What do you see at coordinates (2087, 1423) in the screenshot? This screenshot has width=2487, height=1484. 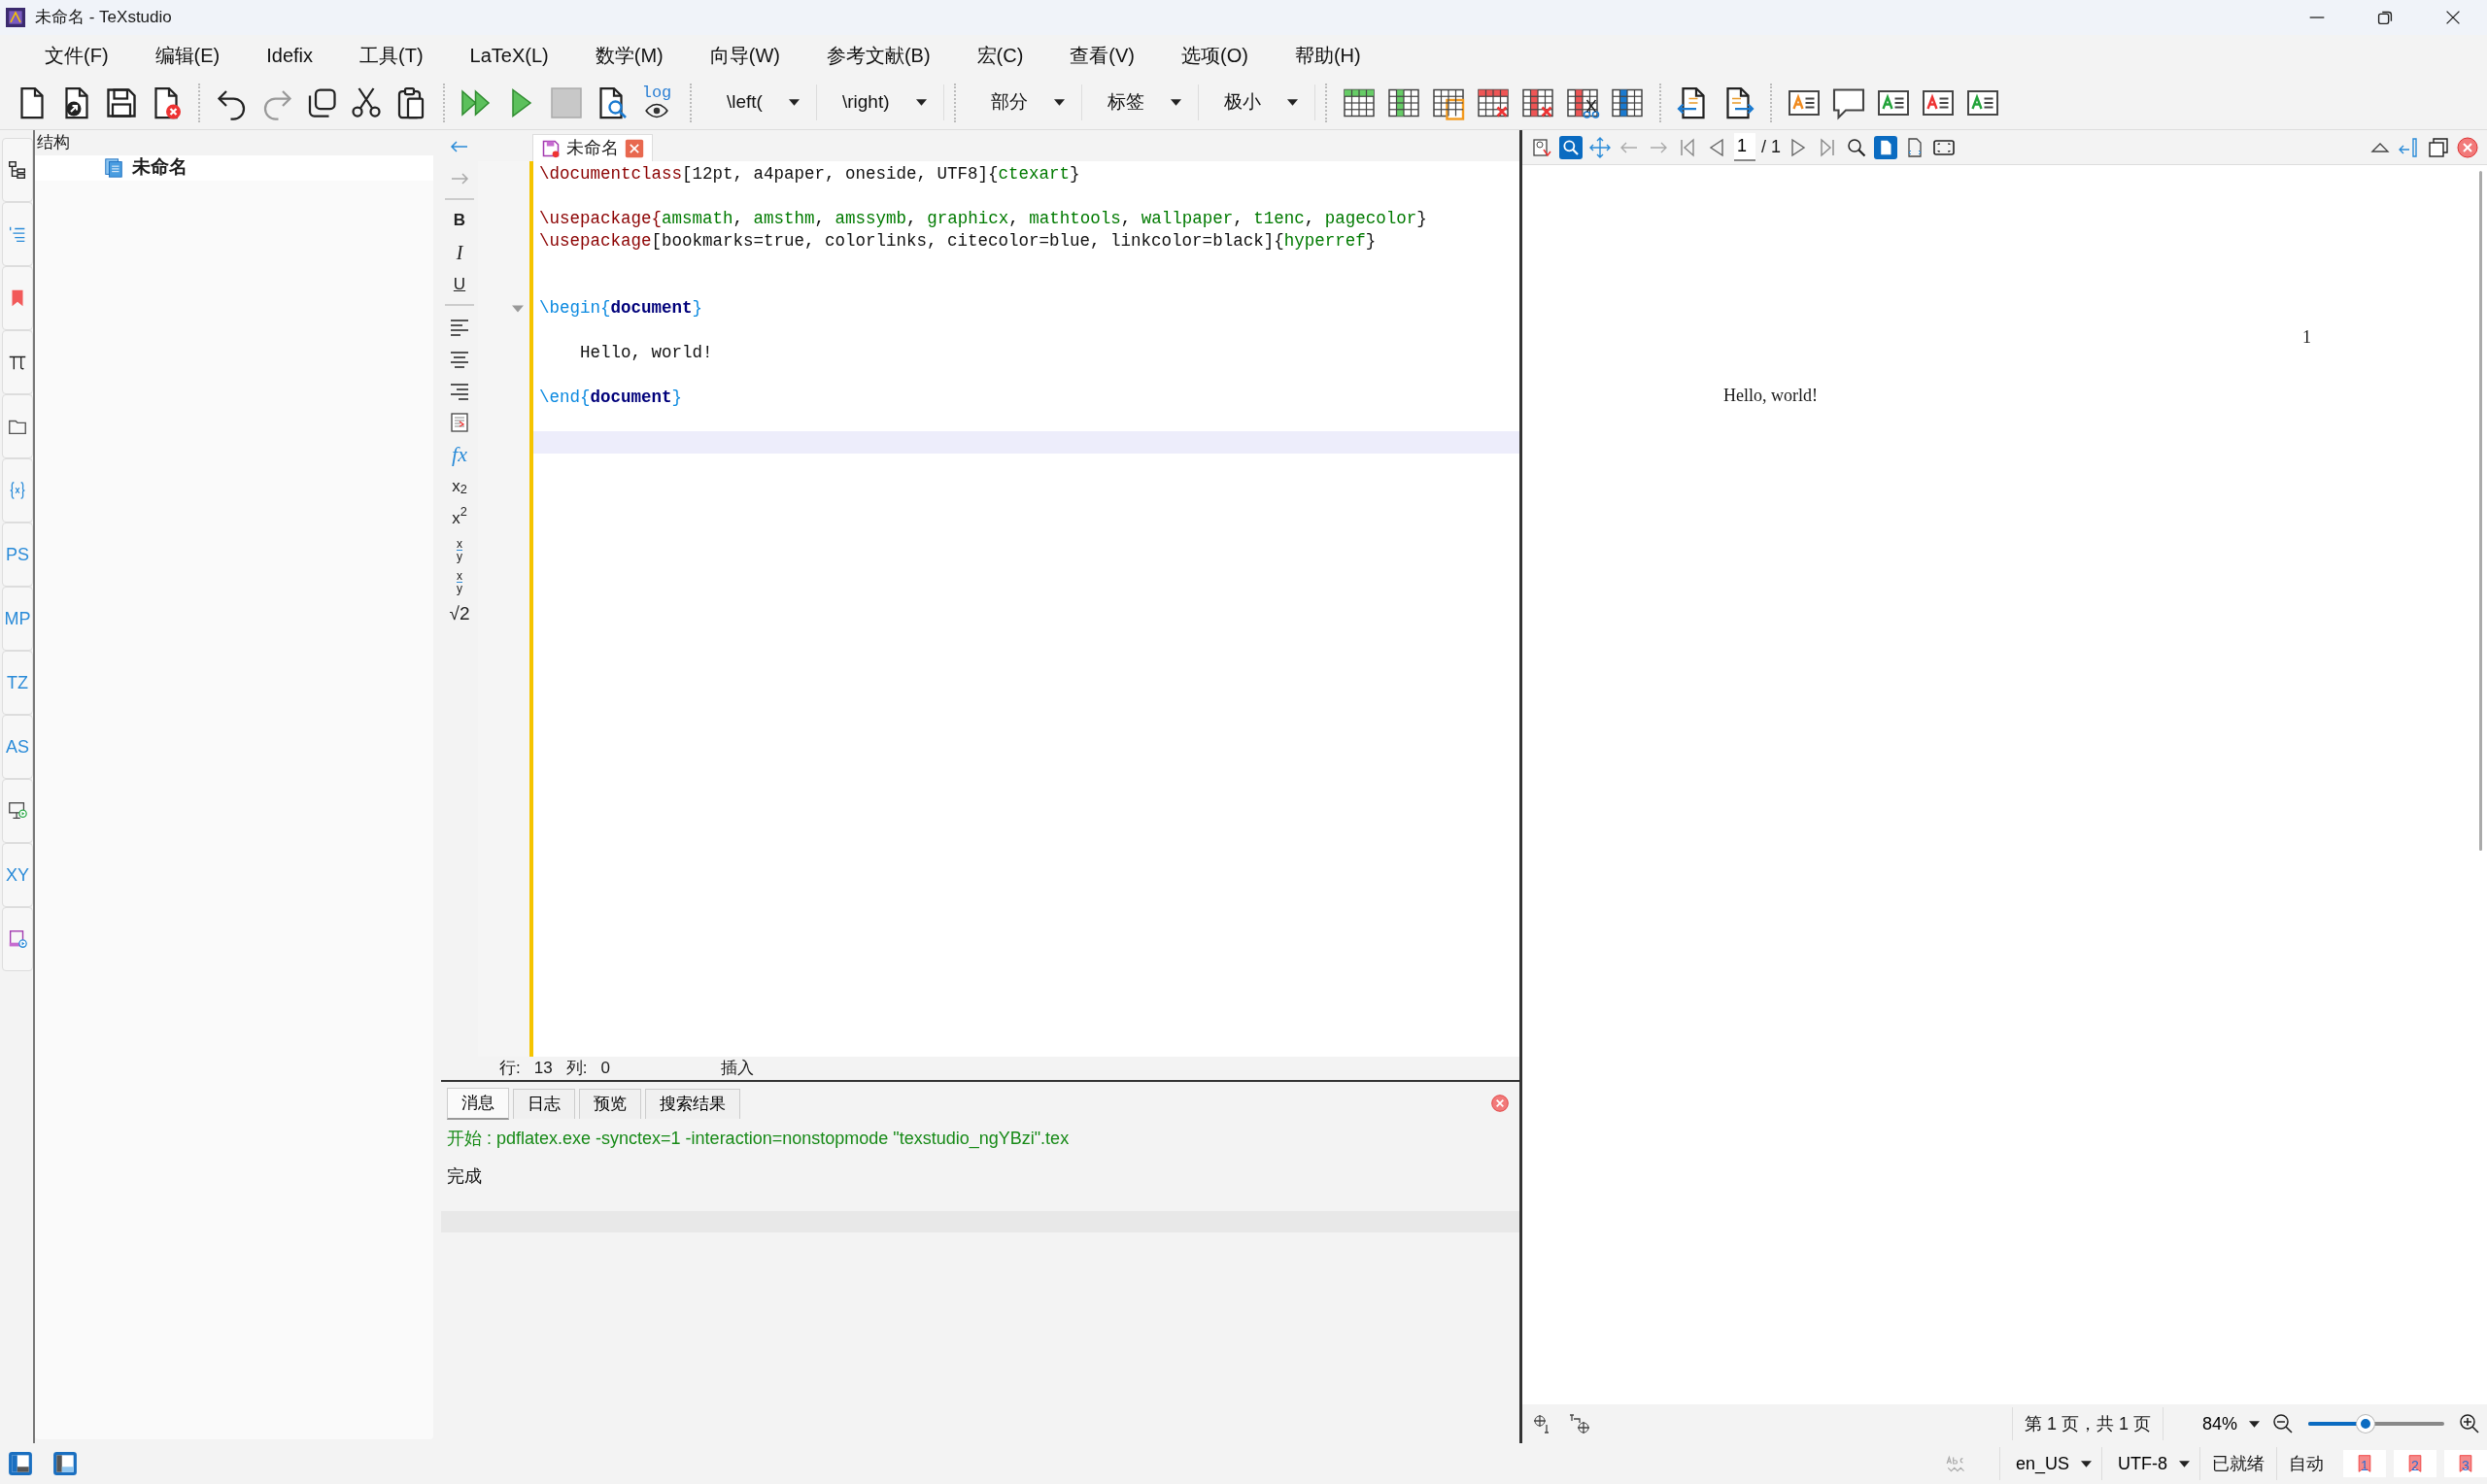 I see `page-info: 第 1 页，共 1 页` at bounding box center [2087, 1423].